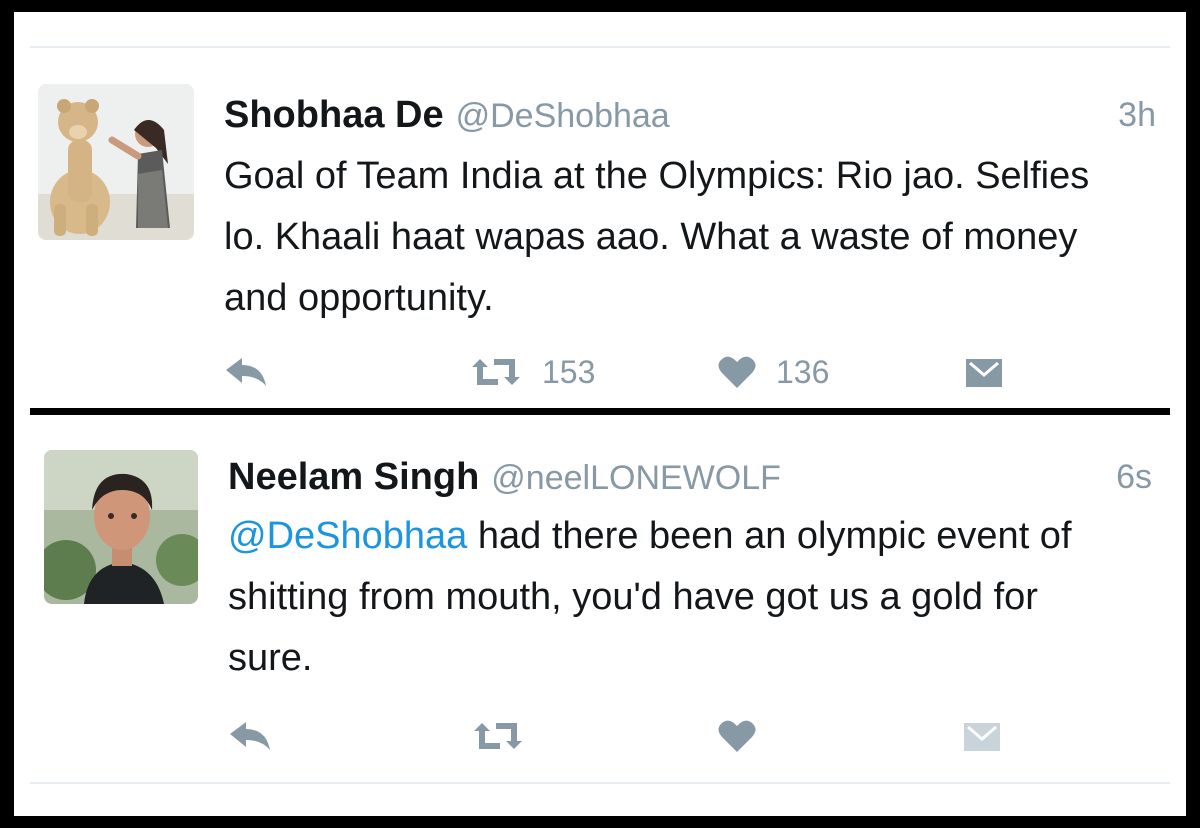  What do you see at coordinates (636, 478) in the screenshot?
I see `author-handle: @neelLONEWOLF` at bounding box center [636, 478].